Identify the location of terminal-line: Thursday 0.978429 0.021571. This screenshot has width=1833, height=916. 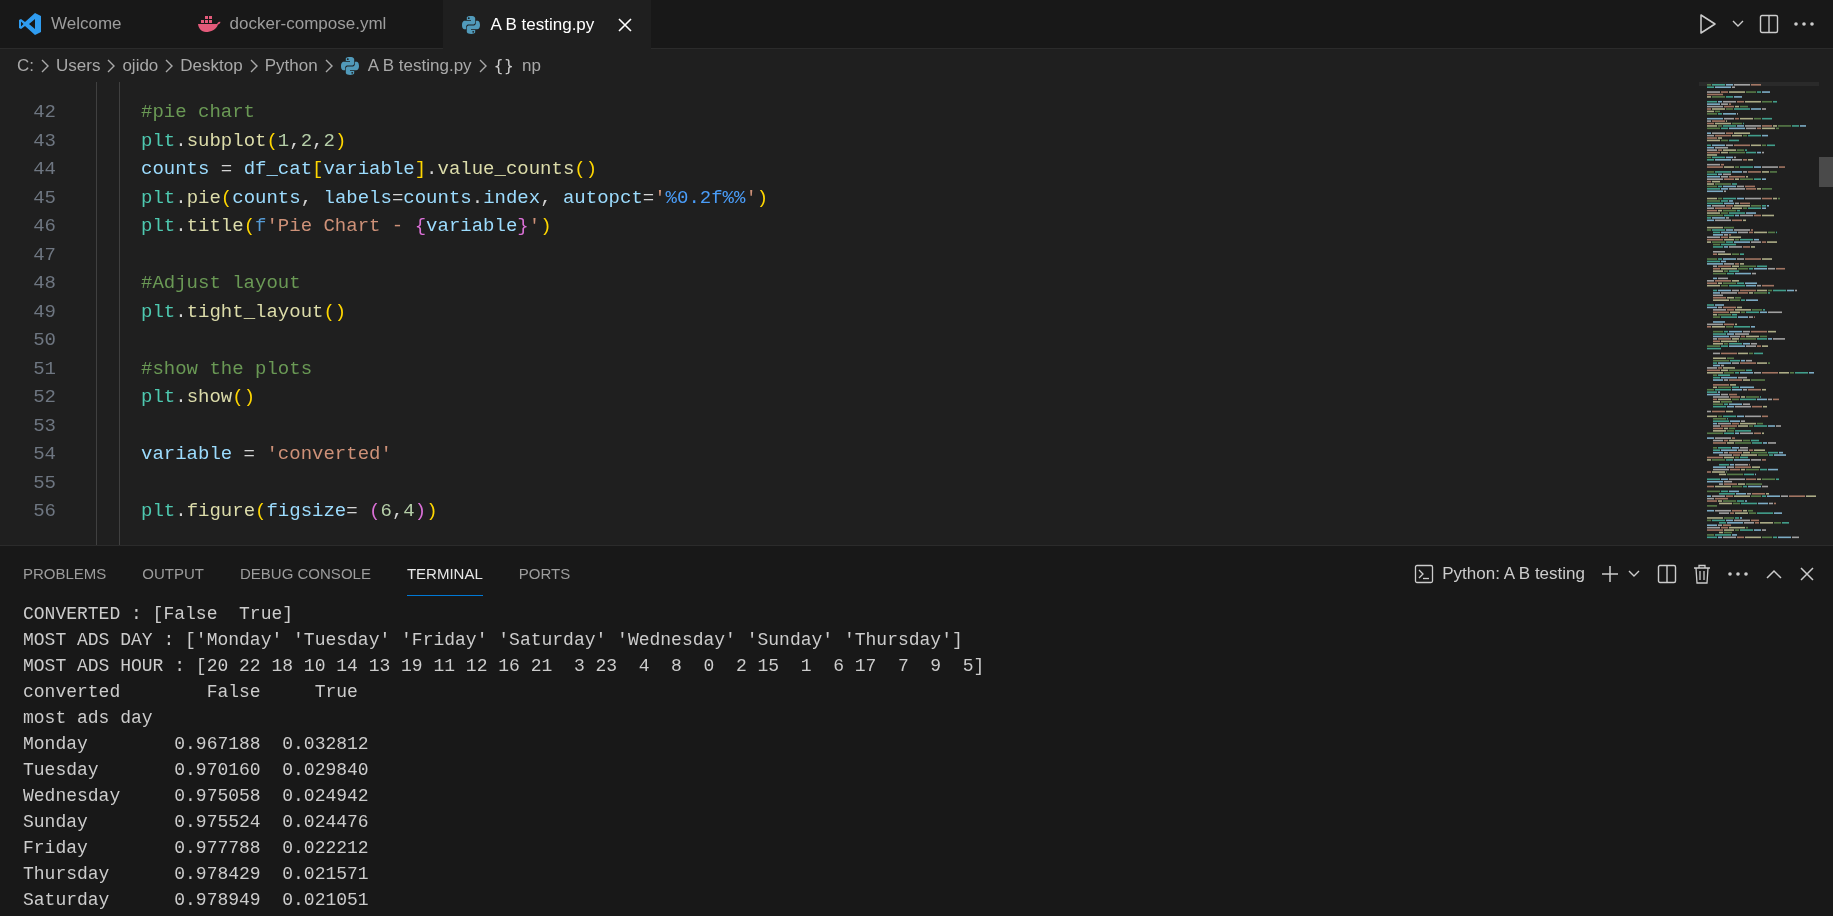
(196, 874).